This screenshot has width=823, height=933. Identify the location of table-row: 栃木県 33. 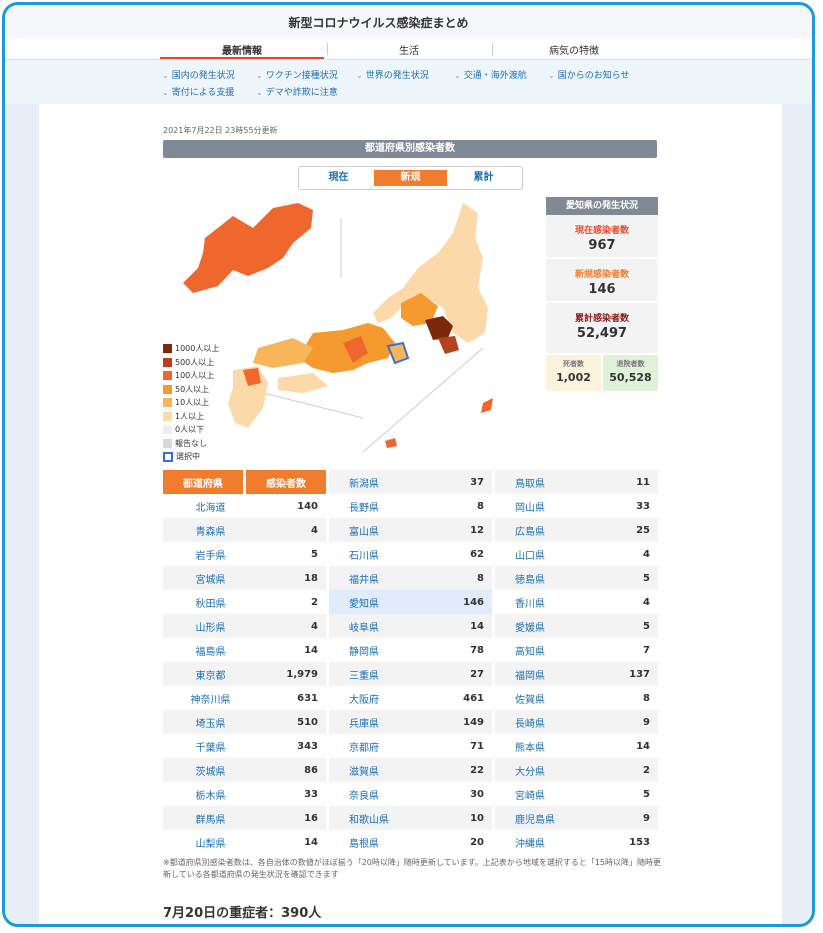
(244, 794).